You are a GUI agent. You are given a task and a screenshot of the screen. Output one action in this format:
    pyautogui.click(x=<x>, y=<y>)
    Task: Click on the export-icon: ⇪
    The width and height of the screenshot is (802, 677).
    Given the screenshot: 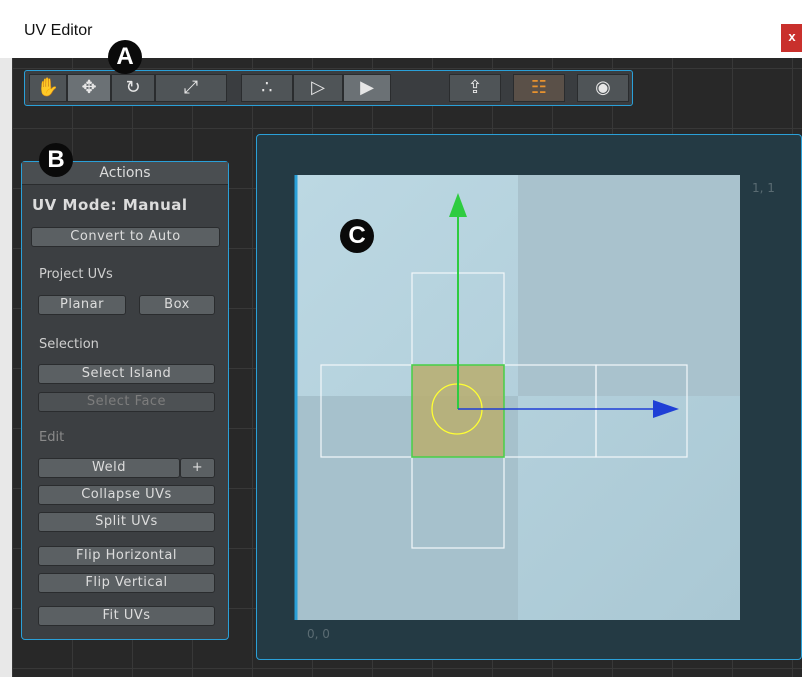 What is the action you would take?
    pyautogui.click(x=475, y=87)
    